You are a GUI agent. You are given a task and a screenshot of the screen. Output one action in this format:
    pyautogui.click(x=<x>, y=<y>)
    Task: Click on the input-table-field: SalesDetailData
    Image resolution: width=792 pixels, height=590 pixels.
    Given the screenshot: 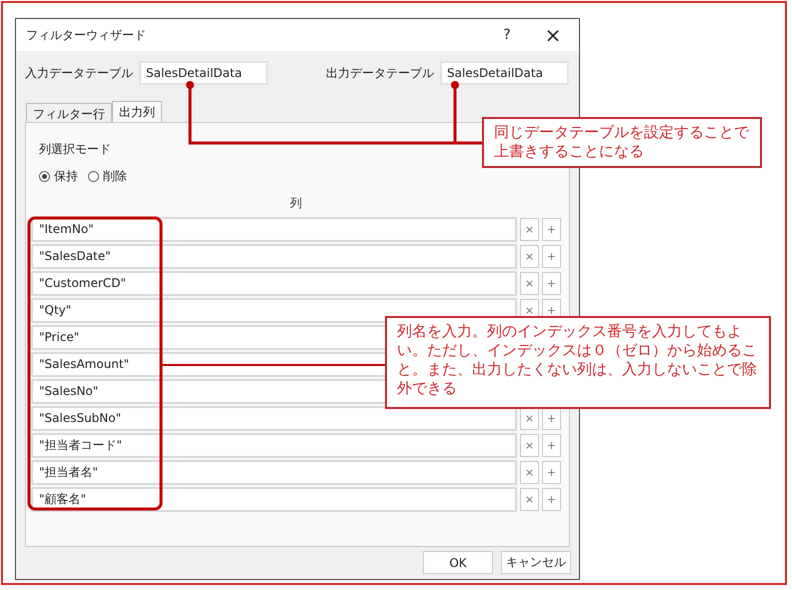 What is the action you would take?
    pyautogui.click(x=203, y=73)
    